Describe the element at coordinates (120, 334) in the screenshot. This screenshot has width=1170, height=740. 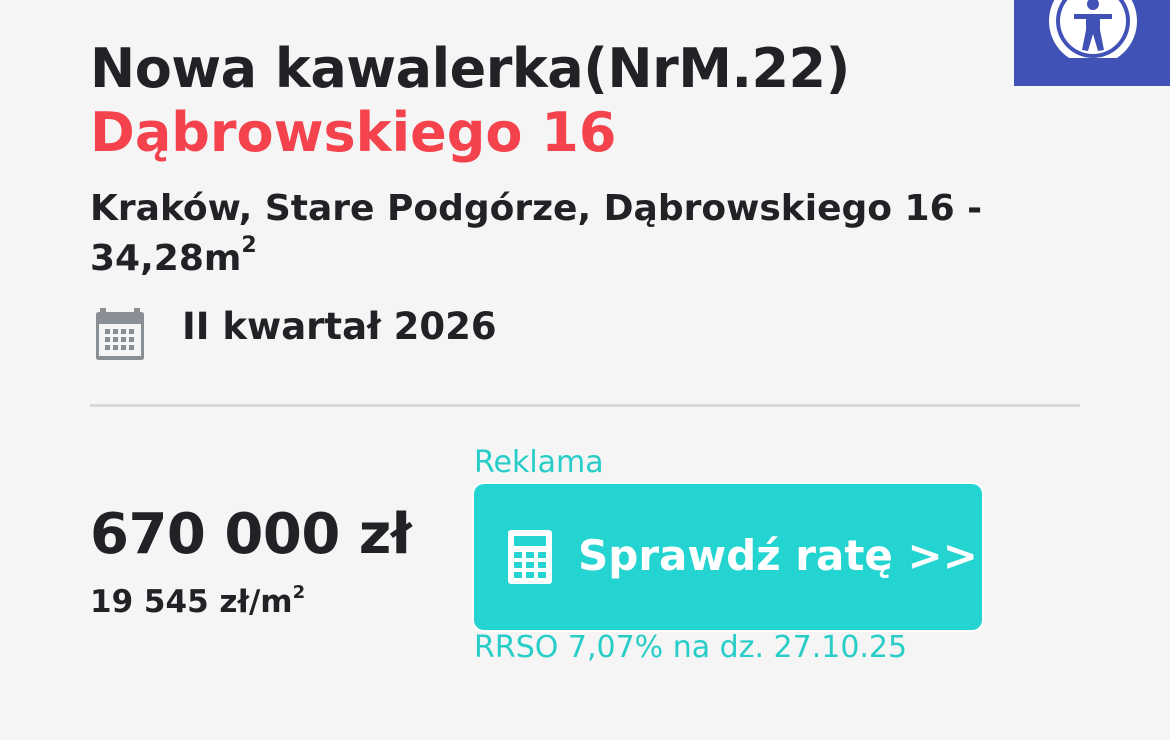
I see `calendar-icon` at that location.